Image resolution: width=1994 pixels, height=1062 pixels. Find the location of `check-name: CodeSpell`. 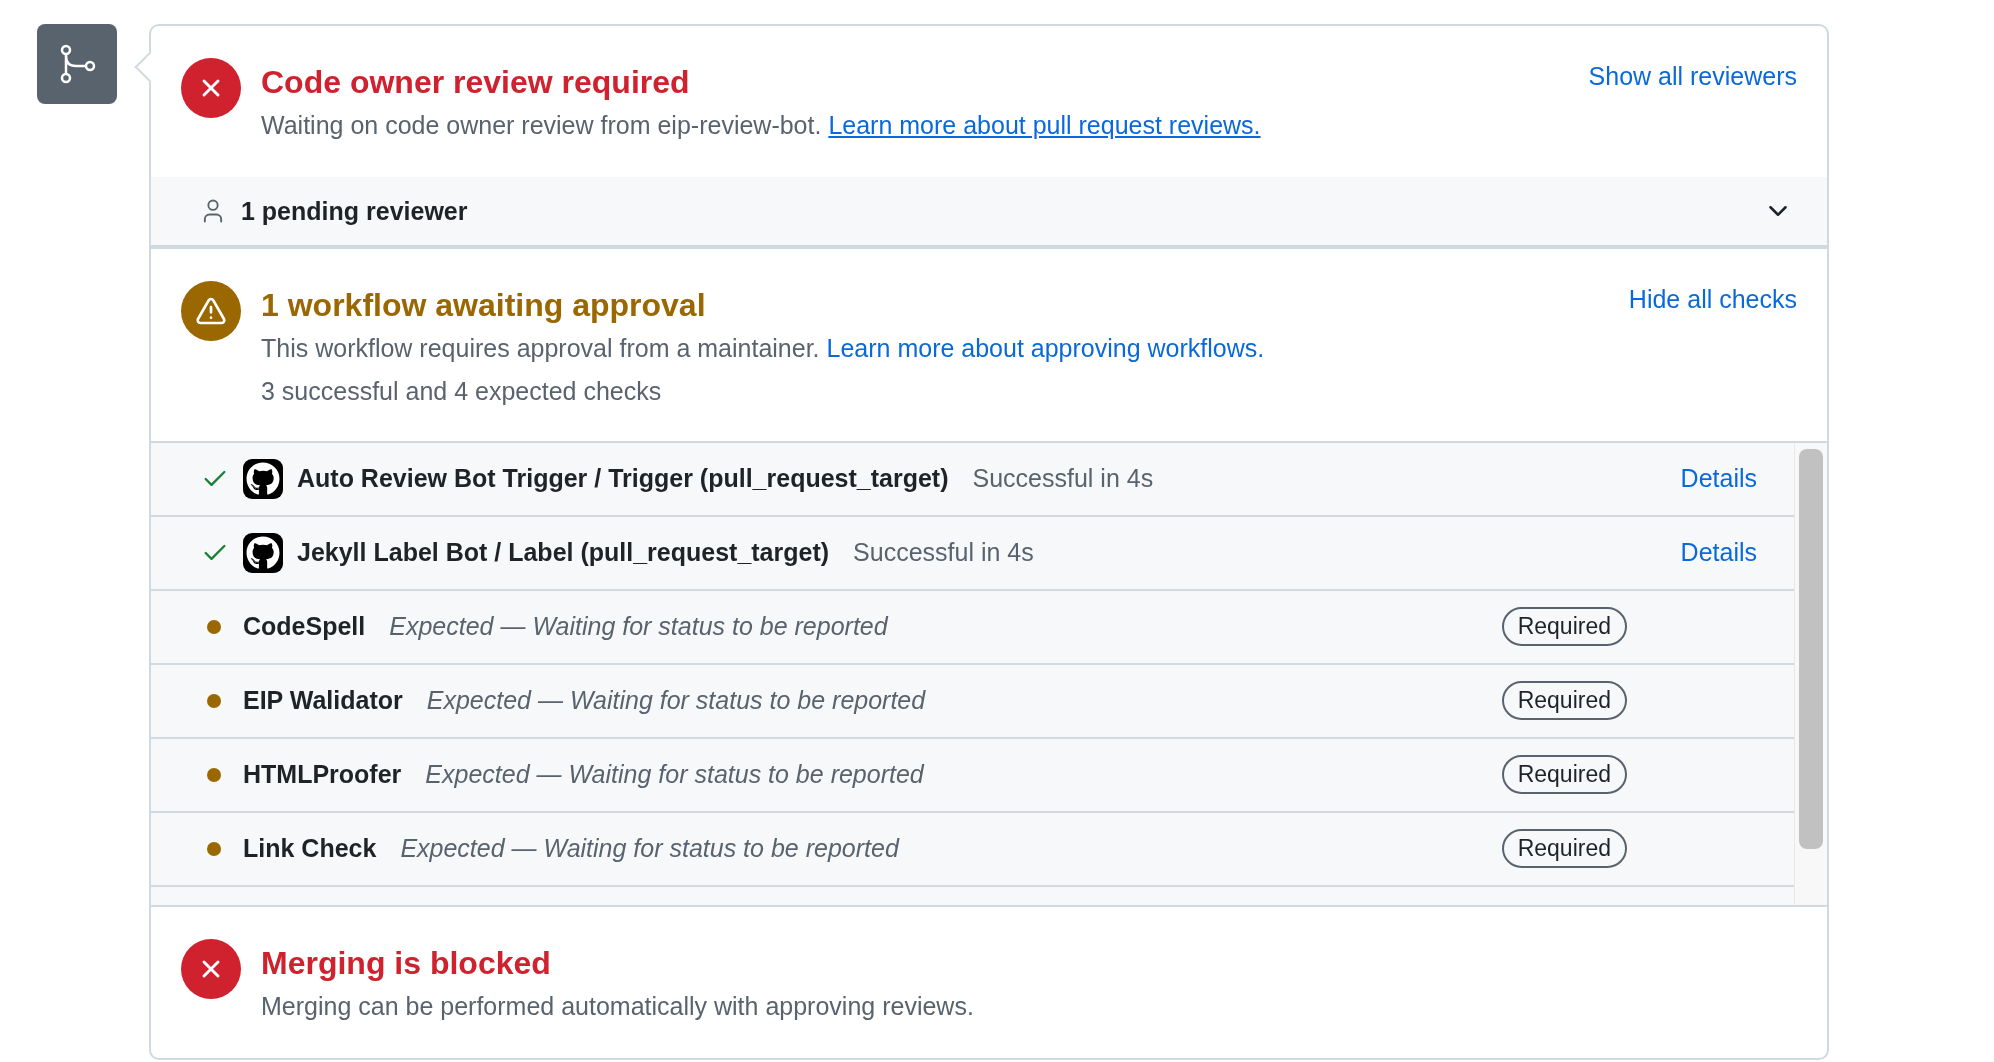

check-name: CodeSpell is located at coordinates (304, 627).